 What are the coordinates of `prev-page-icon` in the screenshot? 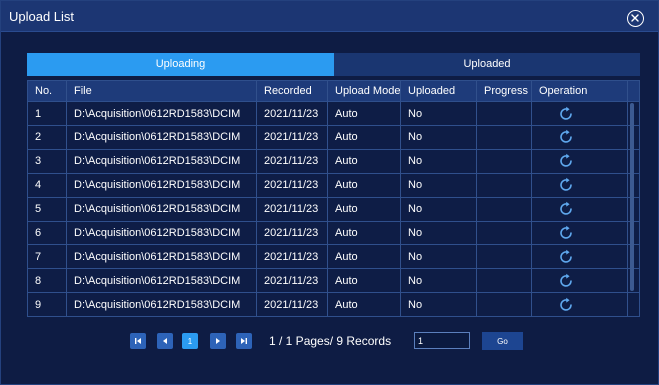 It's located at (165, 341).